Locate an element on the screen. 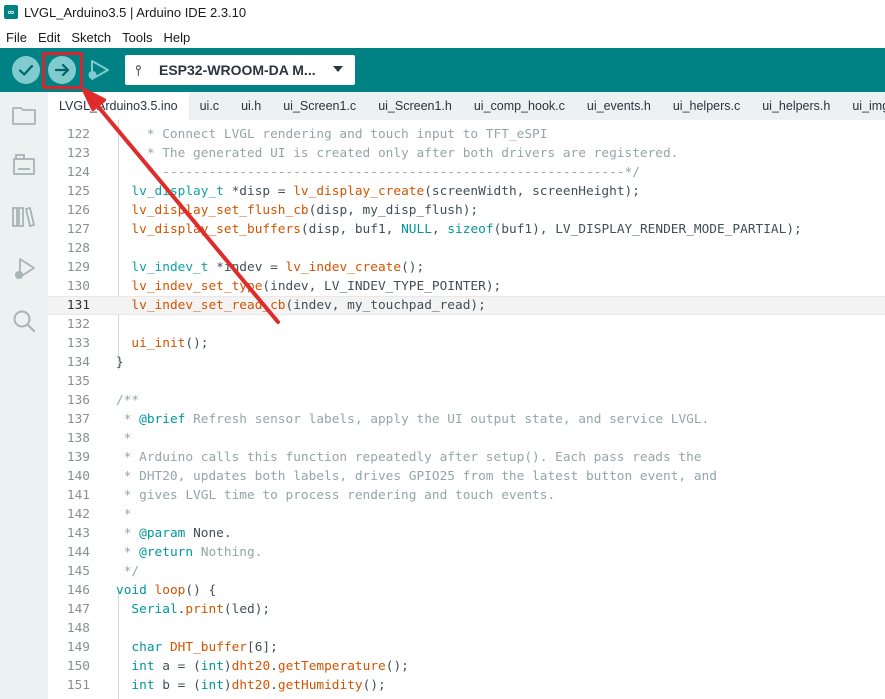 The height and width of the screenshot is (699, 885). code-token: (); is located at coordinates (374, 685).